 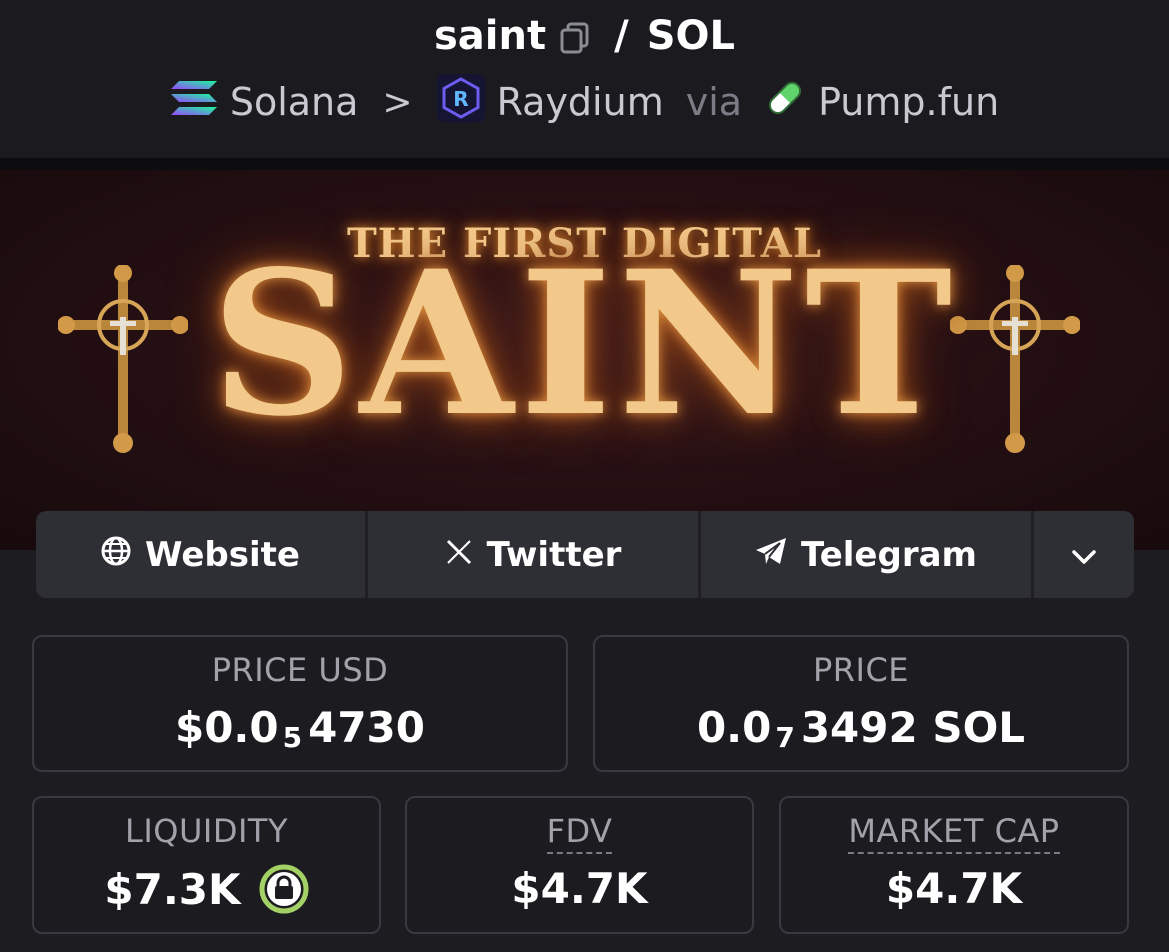 I want to click on chevron-down-icon, so click(x=1084, y=555).